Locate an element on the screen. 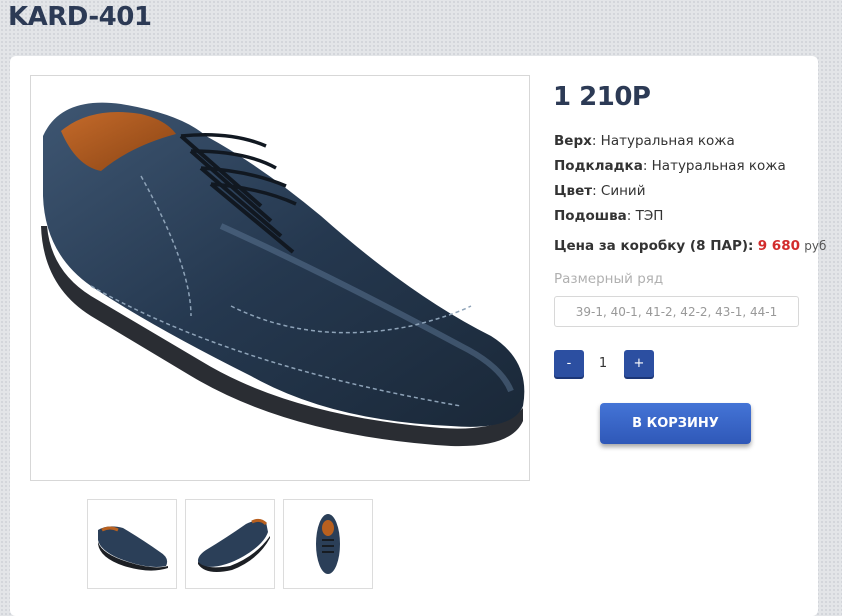 This screenshot has height=616, width=842. attr-label: Верх is located at coordinates (573, 141).